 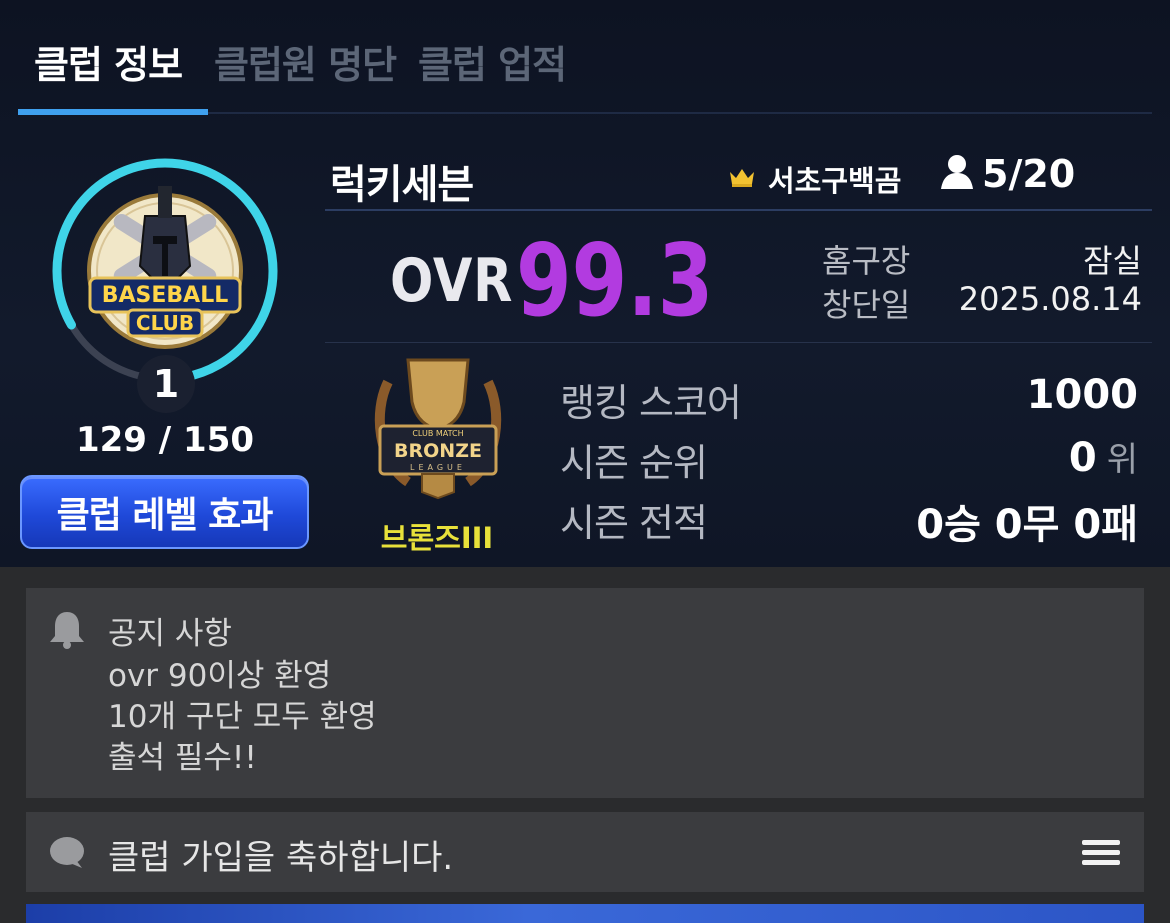 What do you see at coordinates (438, 451) in the screenshot?
I see `svg-text: BRONZE` at bounding box center [438, 451].